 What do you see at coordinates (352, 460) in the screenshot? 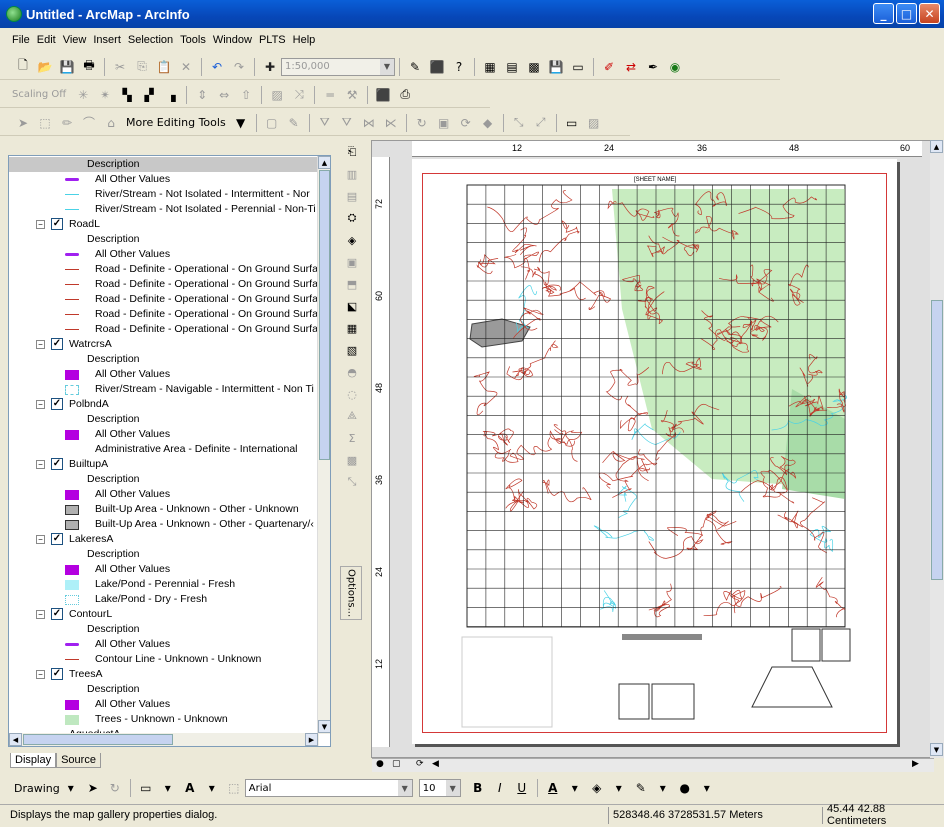
I see `tool15-icon: ▩` at bounding box center [352, 460].